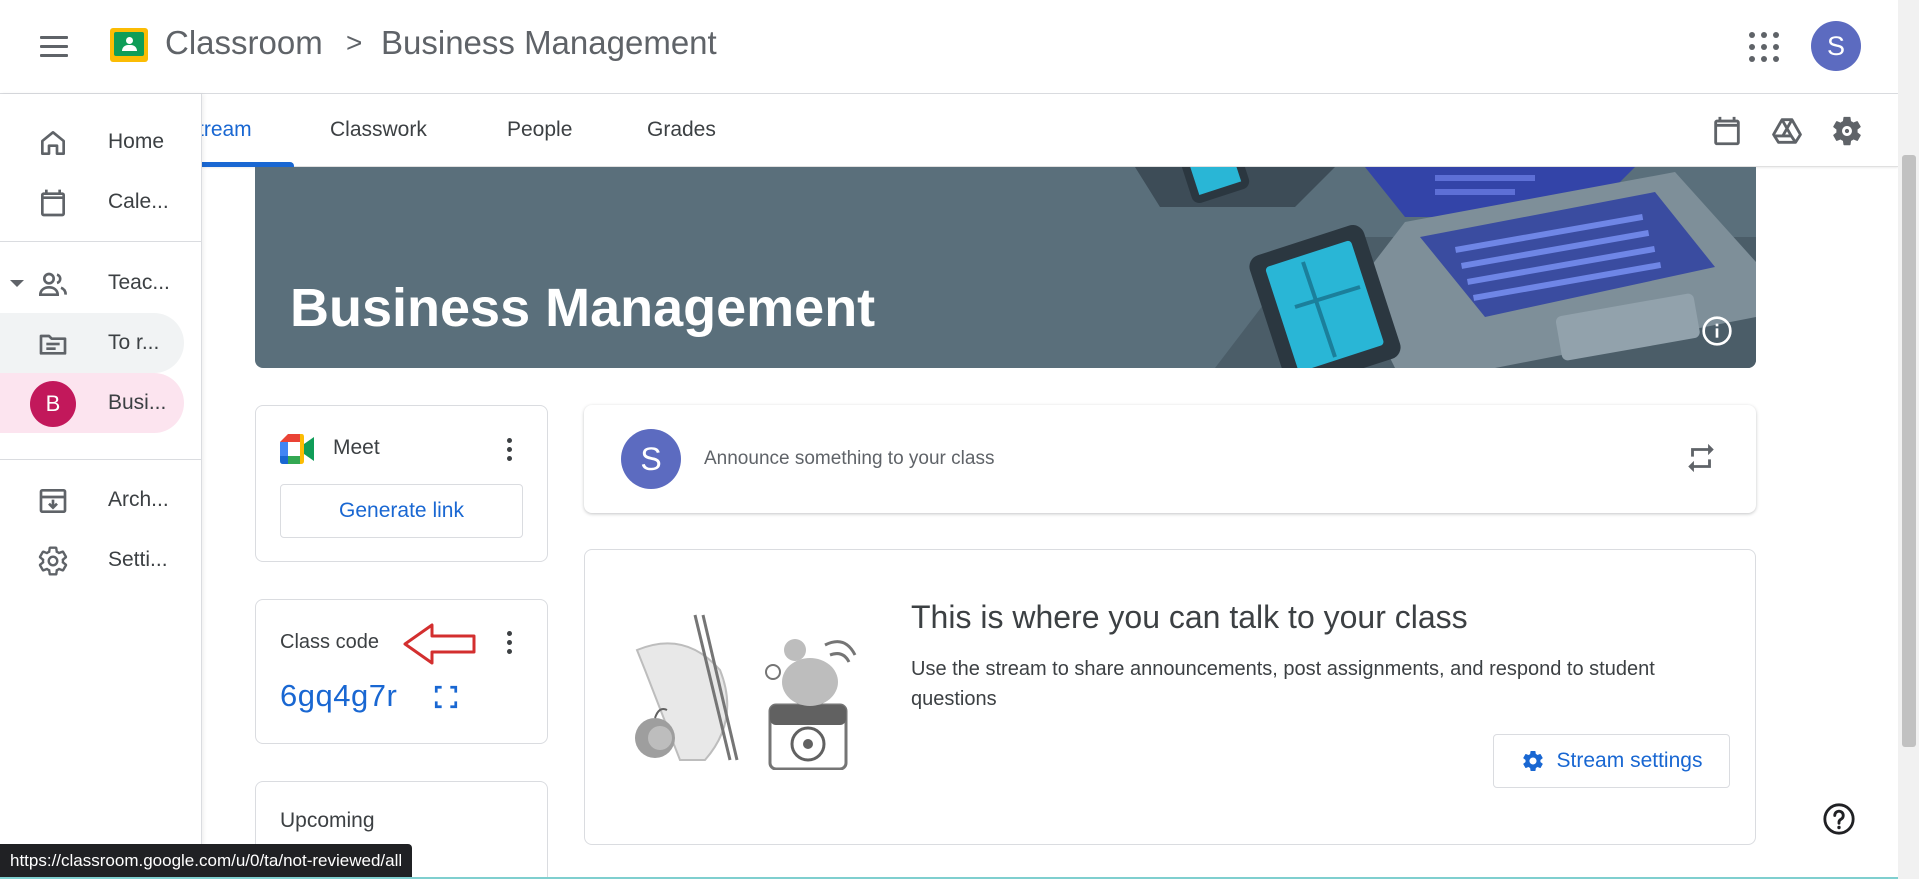  I want to click on google-meet-icon, so click(297, 449).